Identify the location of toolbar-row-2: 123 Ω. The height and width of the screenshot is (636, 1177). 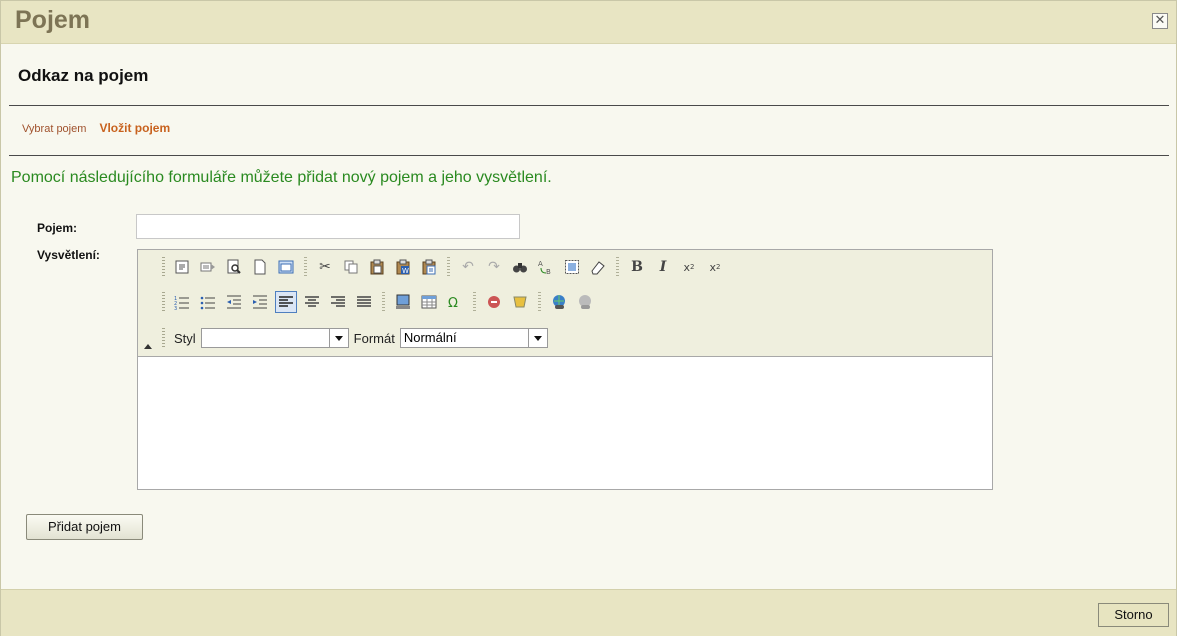
(378, 302).